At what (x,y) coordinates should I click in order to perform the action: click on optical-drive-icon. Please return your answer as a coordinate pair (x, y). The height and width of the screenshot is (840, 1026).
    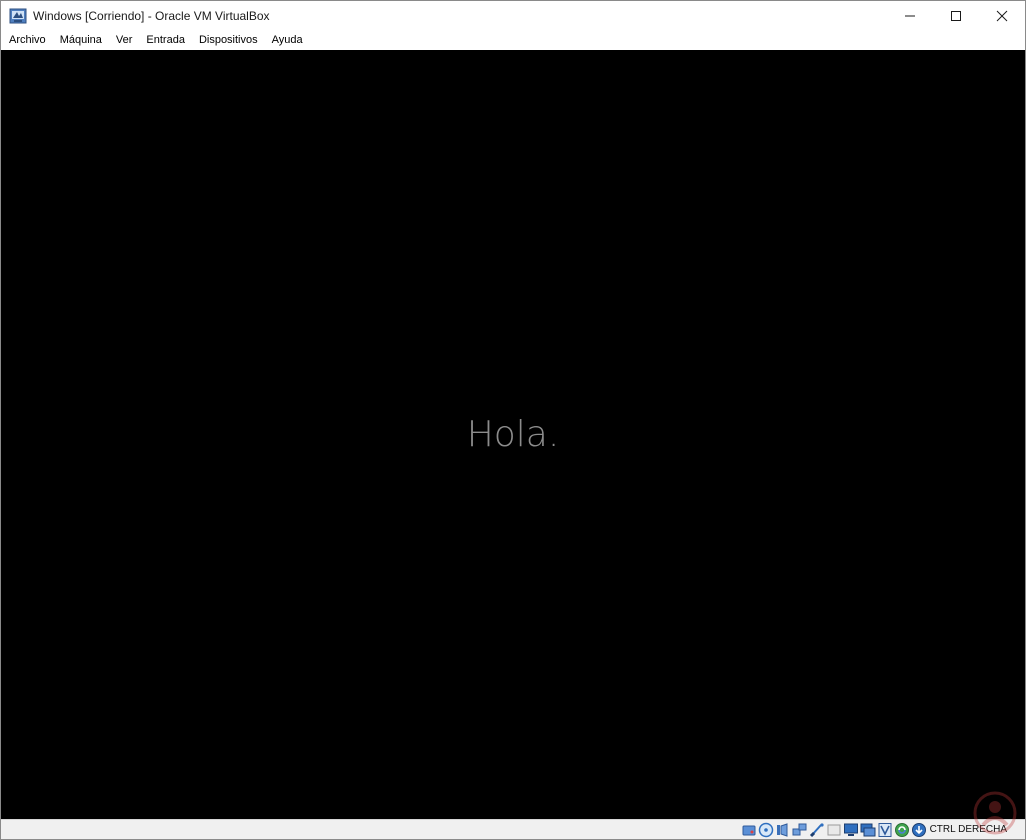
    Looking at the image, I should click on (766, 830).